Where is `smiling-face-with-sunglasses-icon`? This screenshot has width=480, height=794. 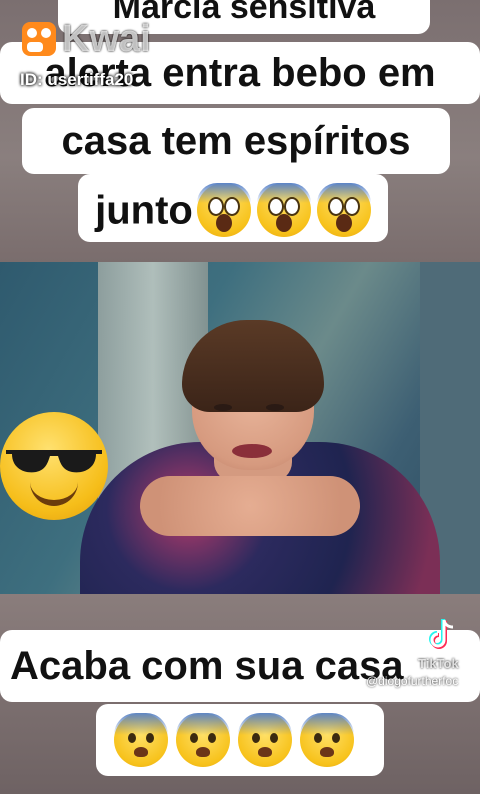 smiling-face-with-sunglasses-icon is located at coordinates (54, 466).